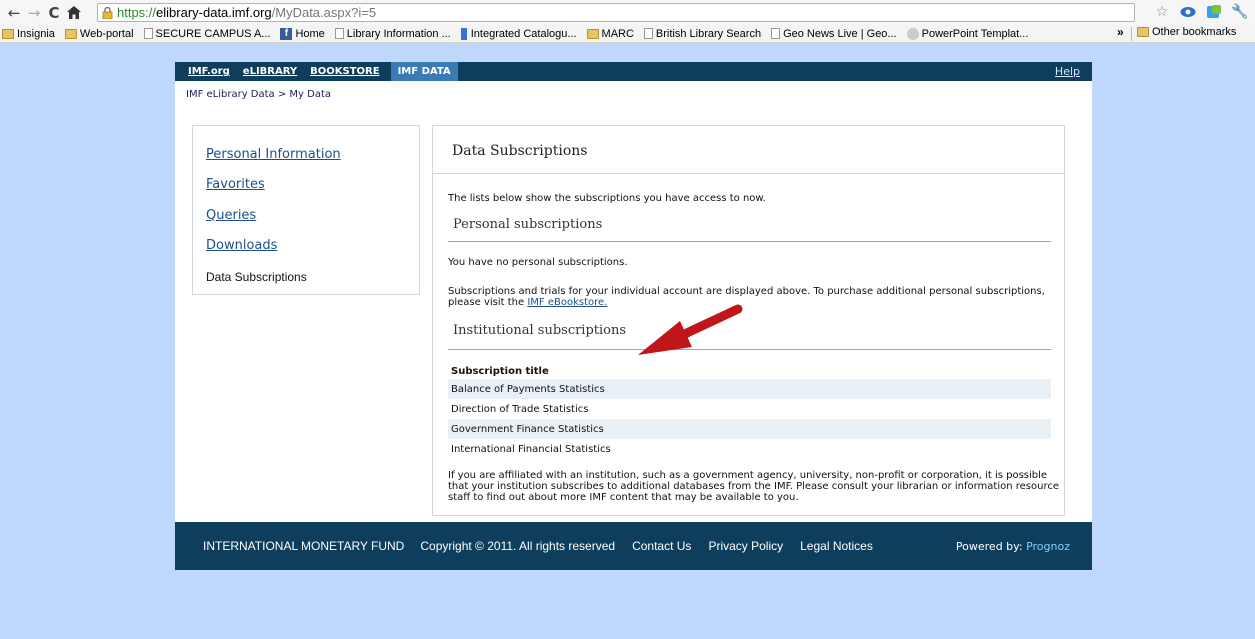  I want to click on bookmark-web-portal: Web-portal, so click(99, 33).